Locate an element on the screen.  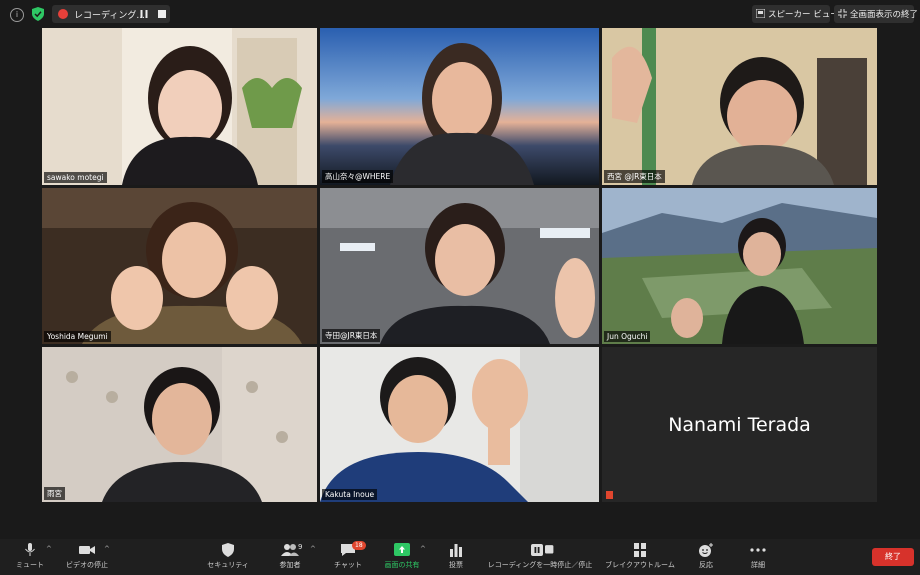
share-screen-button: 画面の共有 is located at coordinates (402, 557).